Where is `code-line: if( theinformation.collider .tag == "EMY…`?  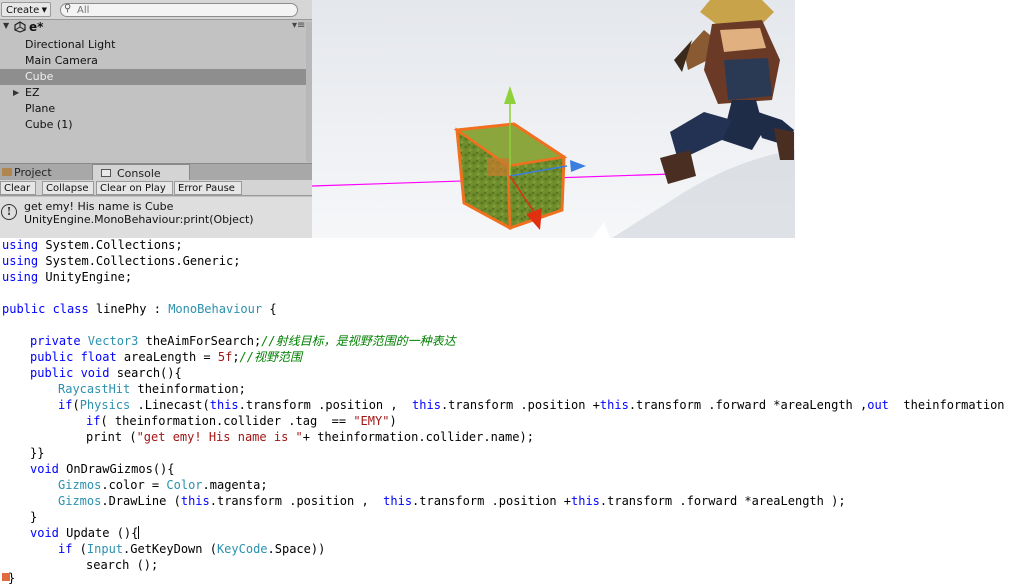 code-line: if( theinformation.collider .tag == "EMY… is located at coordinates (241, 421).